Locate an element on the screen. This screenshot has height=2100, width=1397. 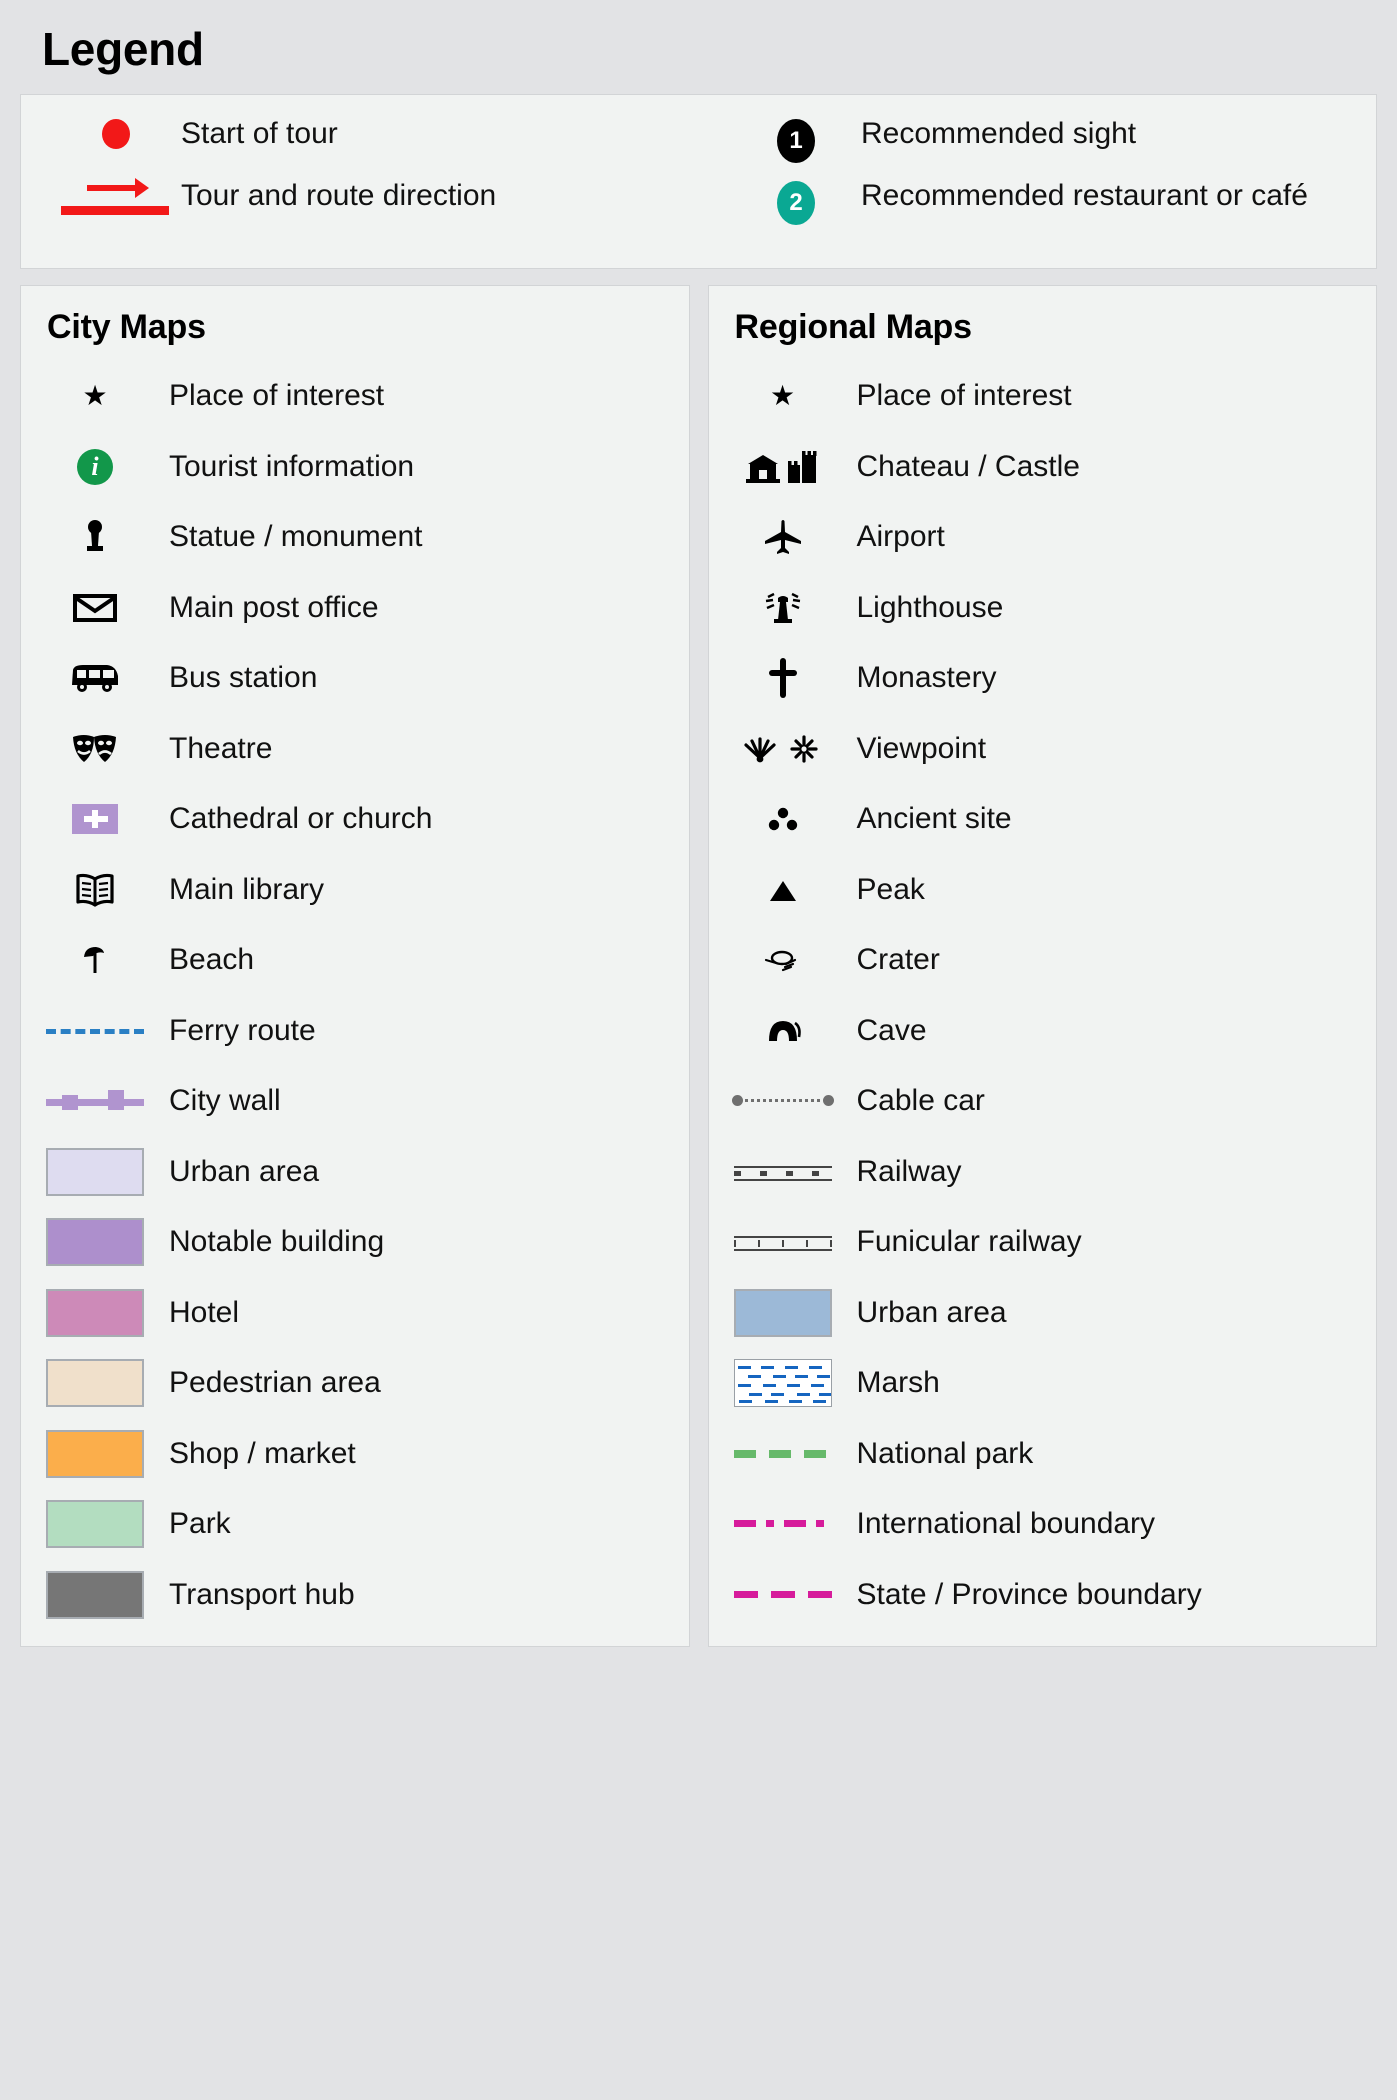
numbered-badge-black-icon: 1 is located at coordinates (796, 141).